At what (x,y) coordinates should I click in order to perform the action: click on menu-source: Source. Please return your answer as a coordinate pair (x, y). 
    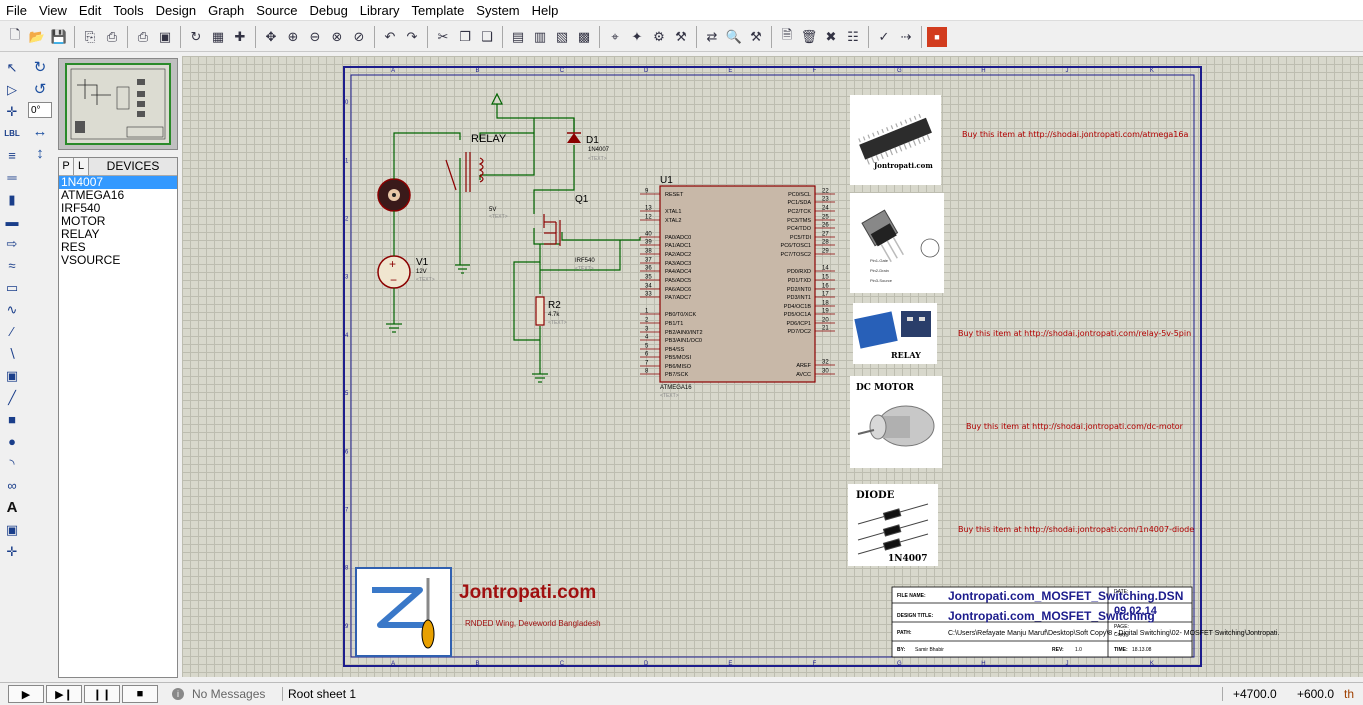
    Looking at the image, I should click on (276, 10).